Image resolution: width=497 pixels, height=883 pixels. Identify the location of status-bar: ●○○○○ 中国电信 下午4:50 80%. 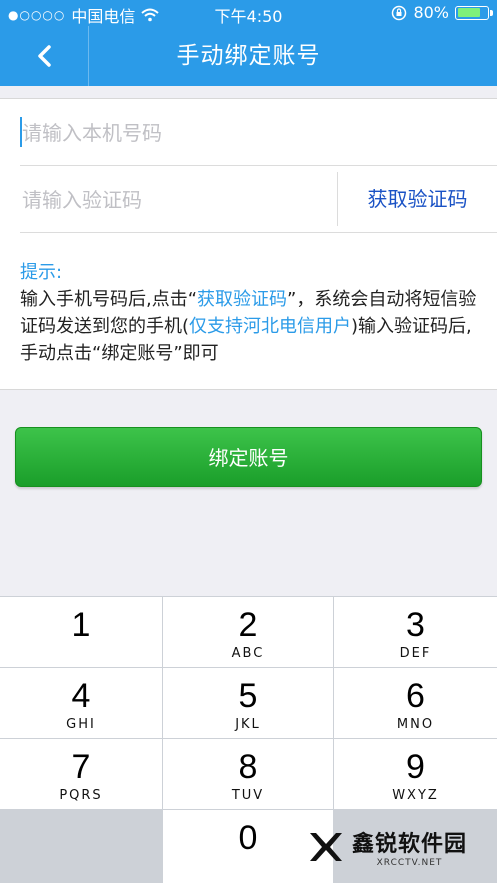
(248, 13).